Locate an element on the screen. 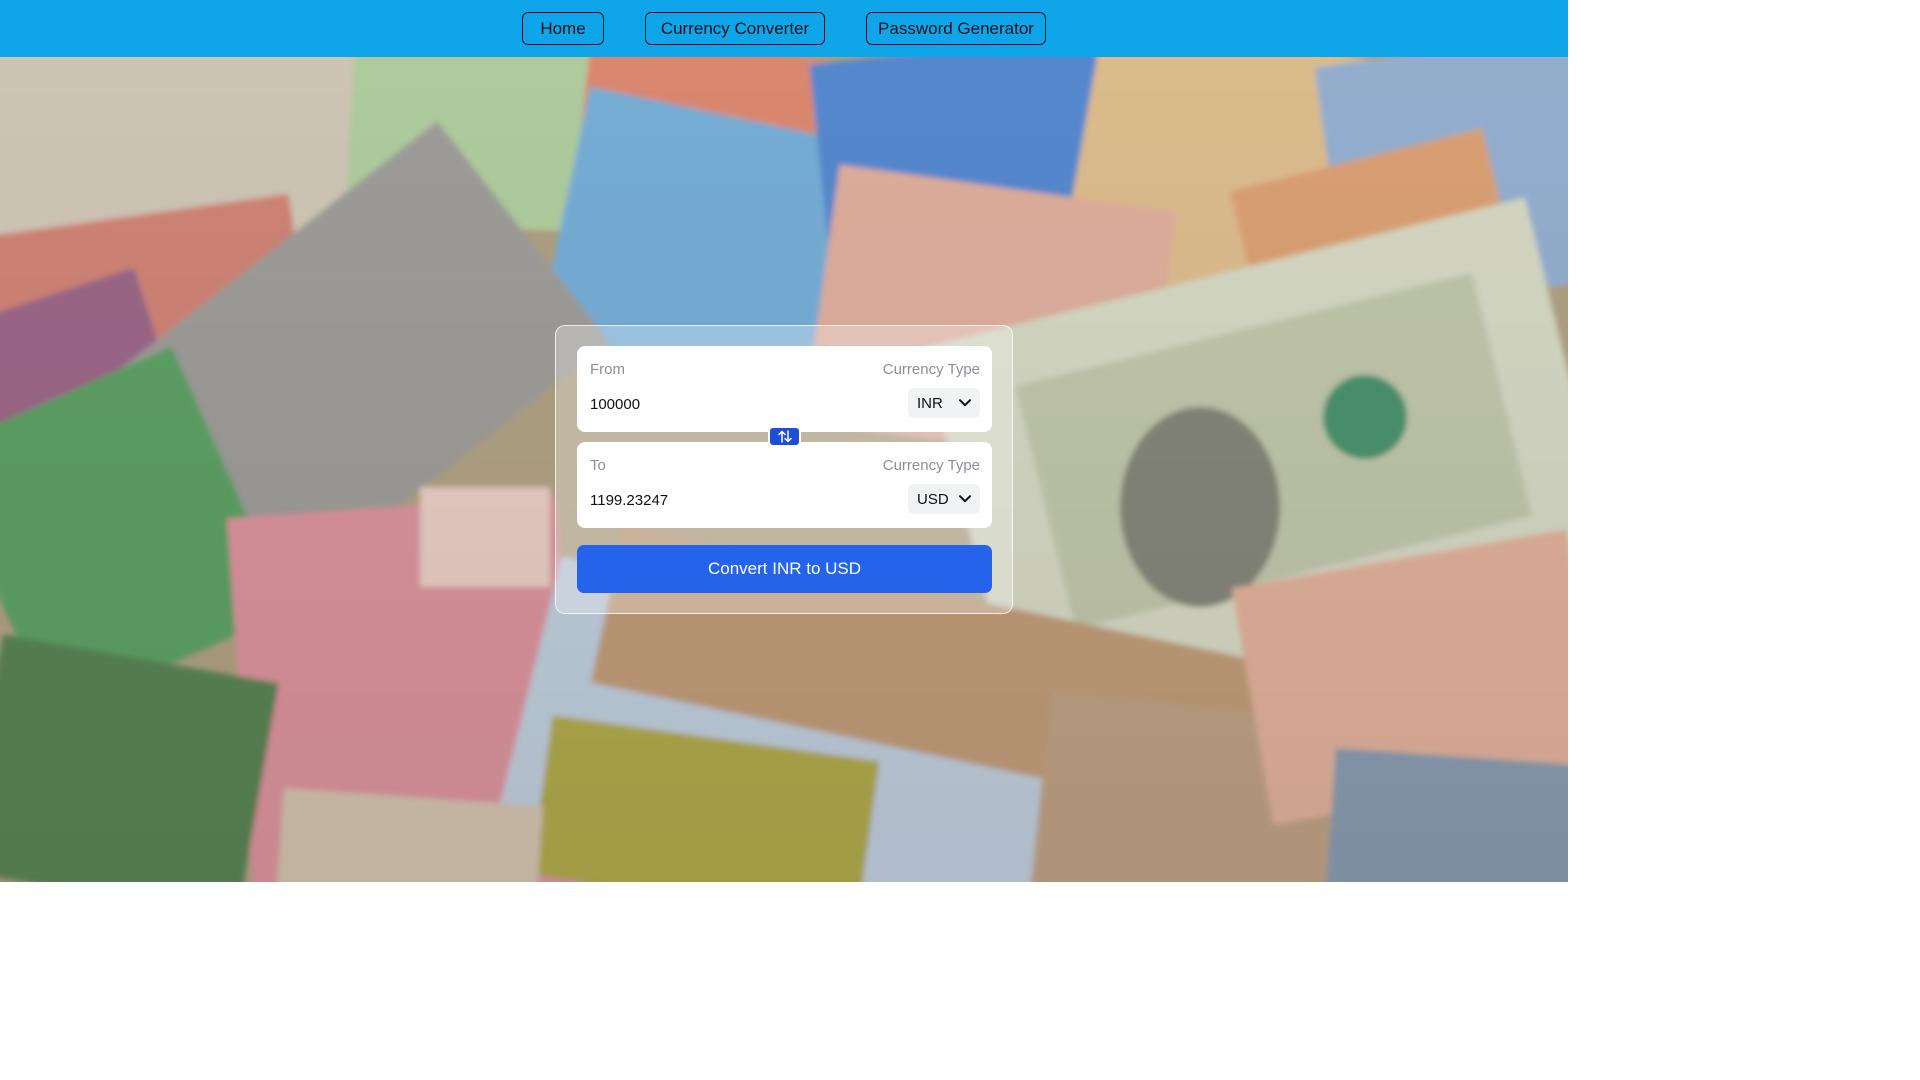  from-currency-value: INR is located at coordinates (930, 403).